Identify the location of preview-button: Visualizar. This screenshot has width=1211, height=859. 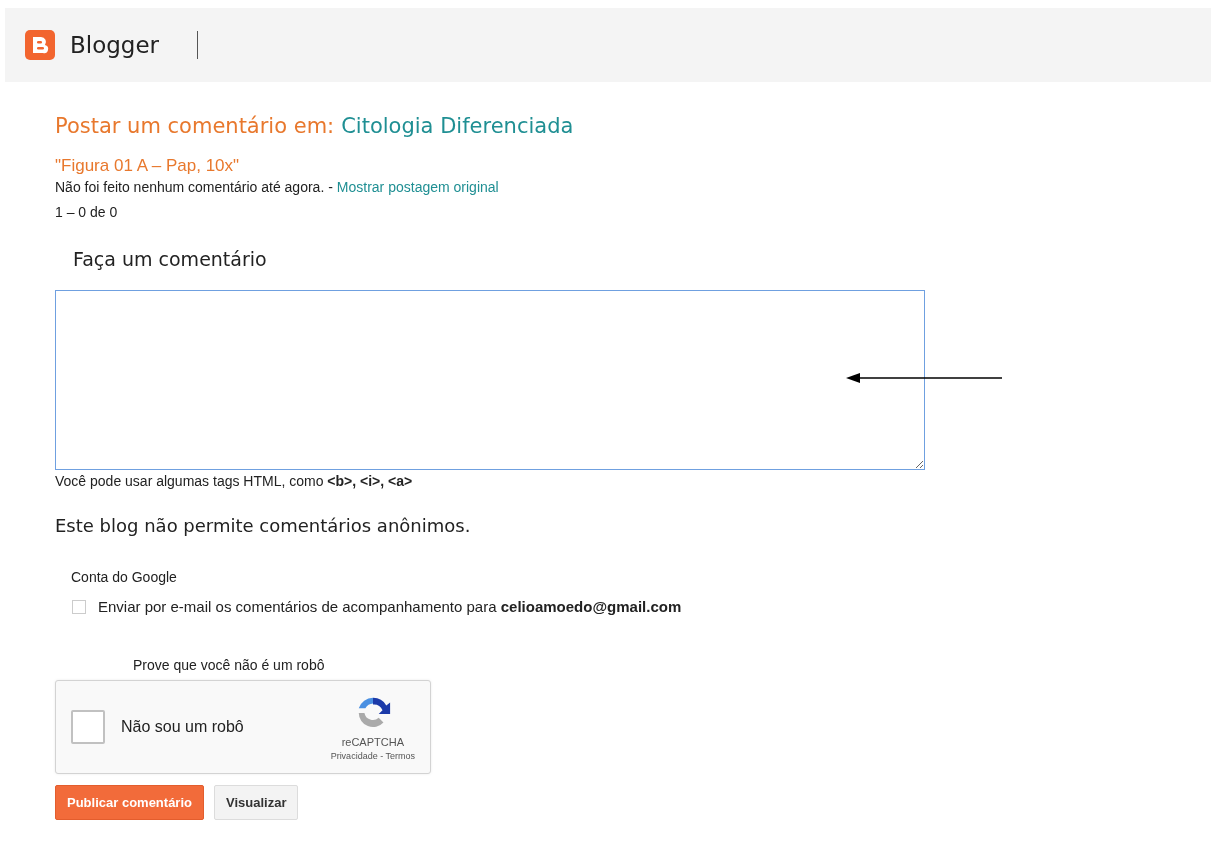
(256, 802).